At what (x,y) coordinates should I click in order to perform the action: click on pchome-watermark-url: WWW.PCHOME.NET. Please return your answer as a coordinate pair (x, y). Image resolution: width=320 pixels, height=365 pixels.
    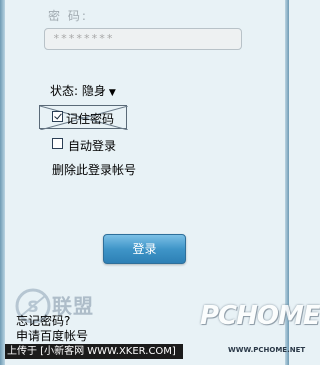
    Looking at the image, I should click on (267, 350).